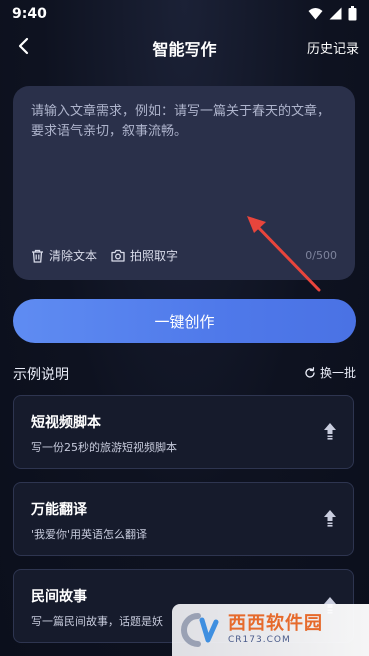  Describe the element at coordinates (104, 255) in the screenshot. I see `editor-tools: 清除文本 拍照取字` at that location.